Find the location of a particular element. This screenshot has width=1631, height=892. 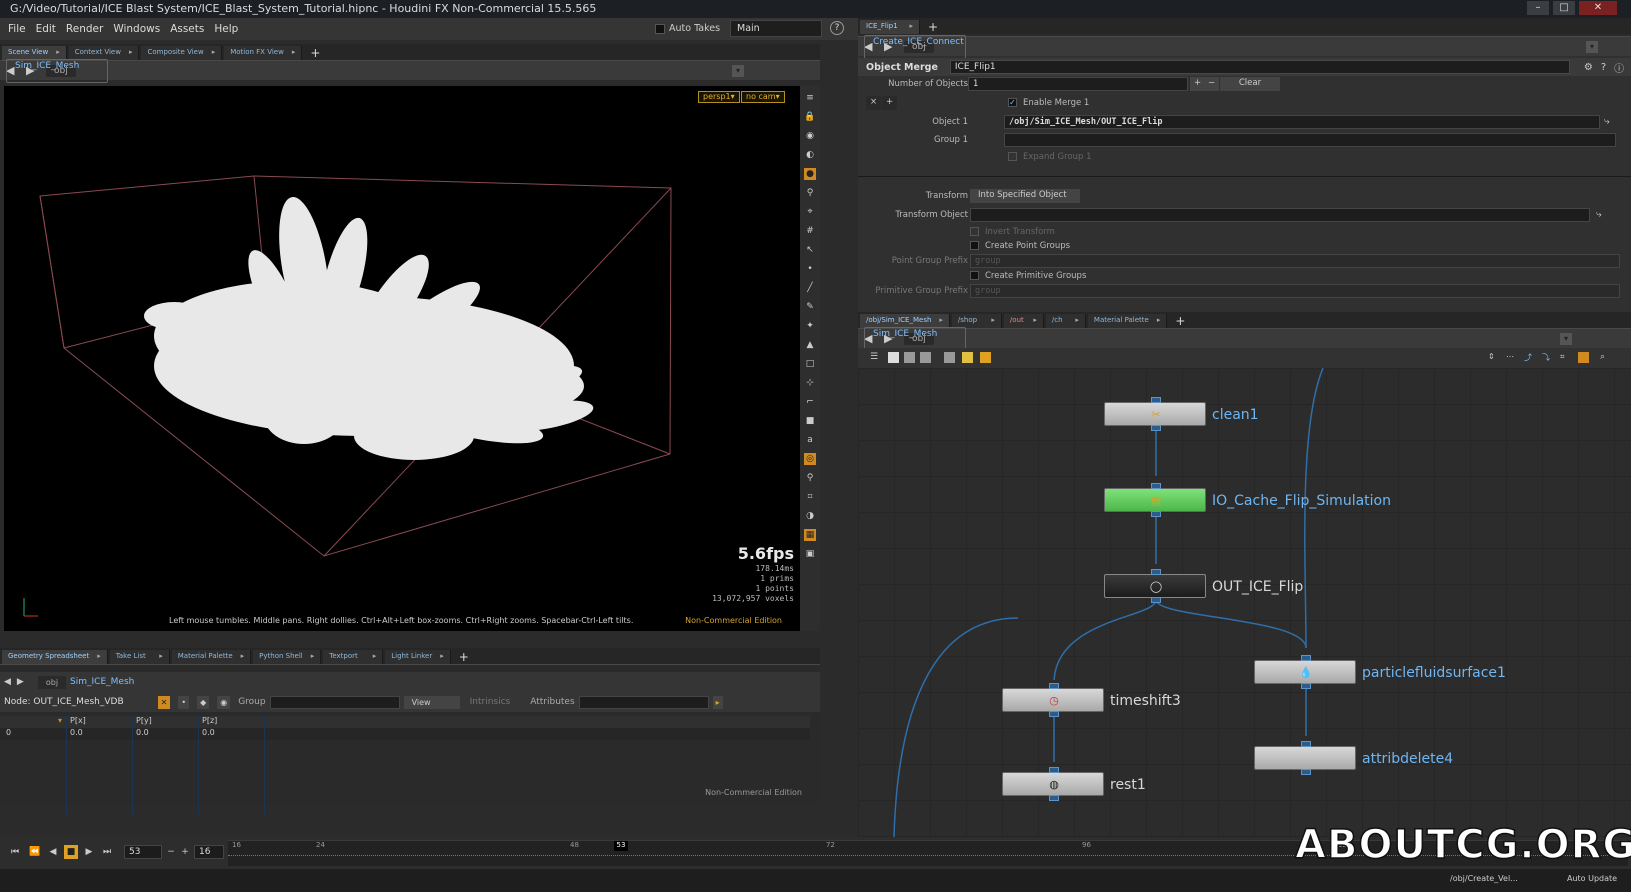

group-input is located at coordinates (334, 702).